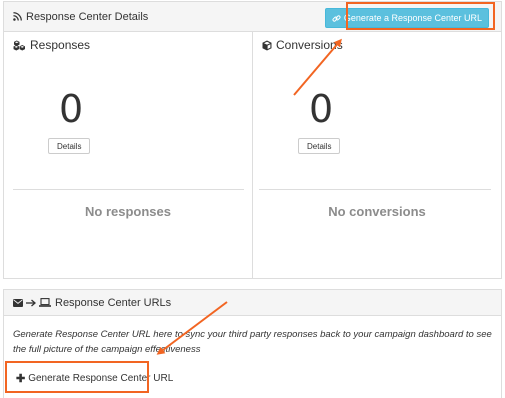 This screenshot has height=398, width=505. I want to click on cubes-icon, so click(19, 45).